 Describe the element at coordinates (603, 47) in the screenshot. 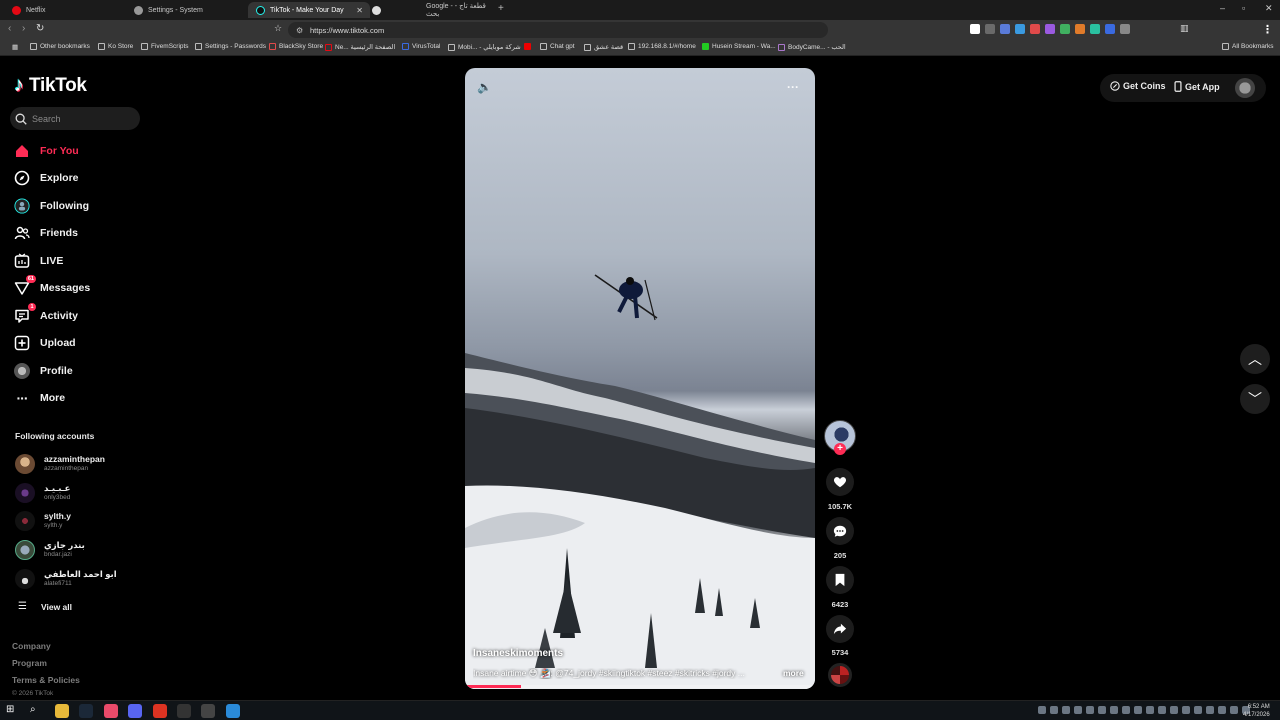

I see `bookmark-item: قصة عشق` at that location.